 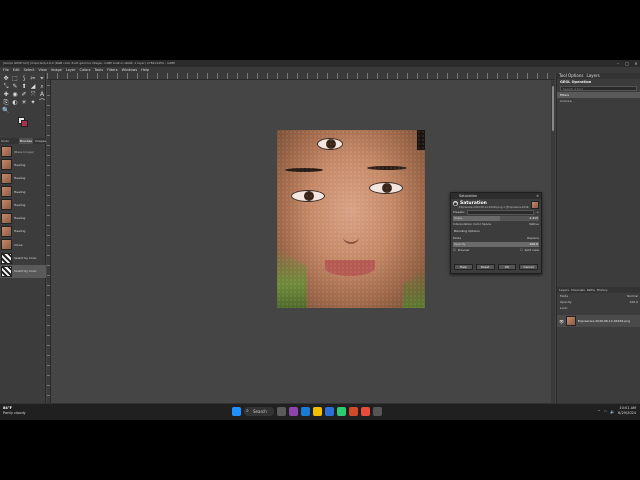 What do you see at coordinates (553, 108) in the screenshot?
I see `scrollbar-thumb` at bounding box center [553, 108].